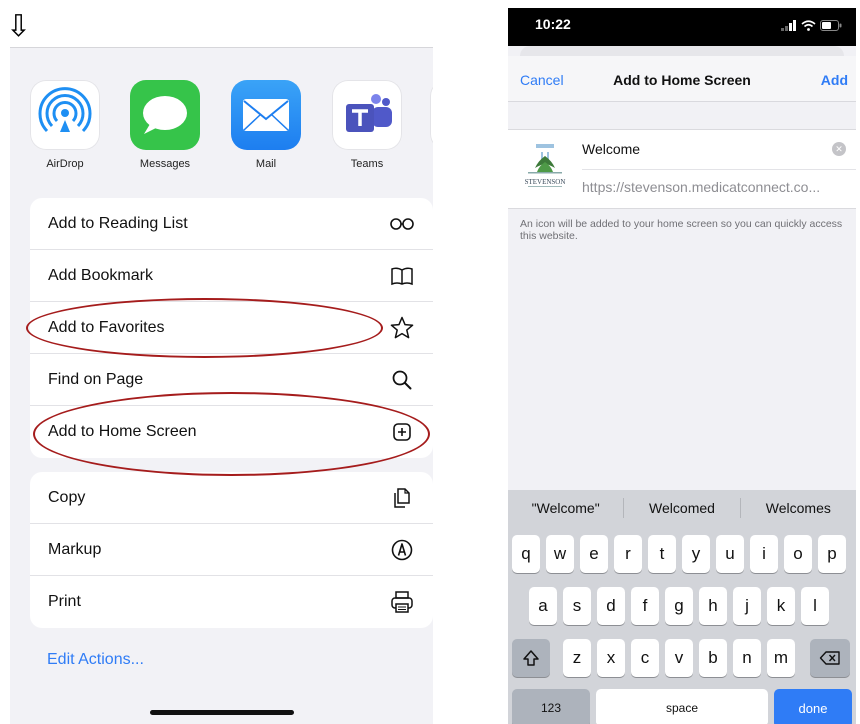  Describe the element at coordinates (565, 508) in the screenshot. I see `suggestion-quoted: "Welcome"` at that location.